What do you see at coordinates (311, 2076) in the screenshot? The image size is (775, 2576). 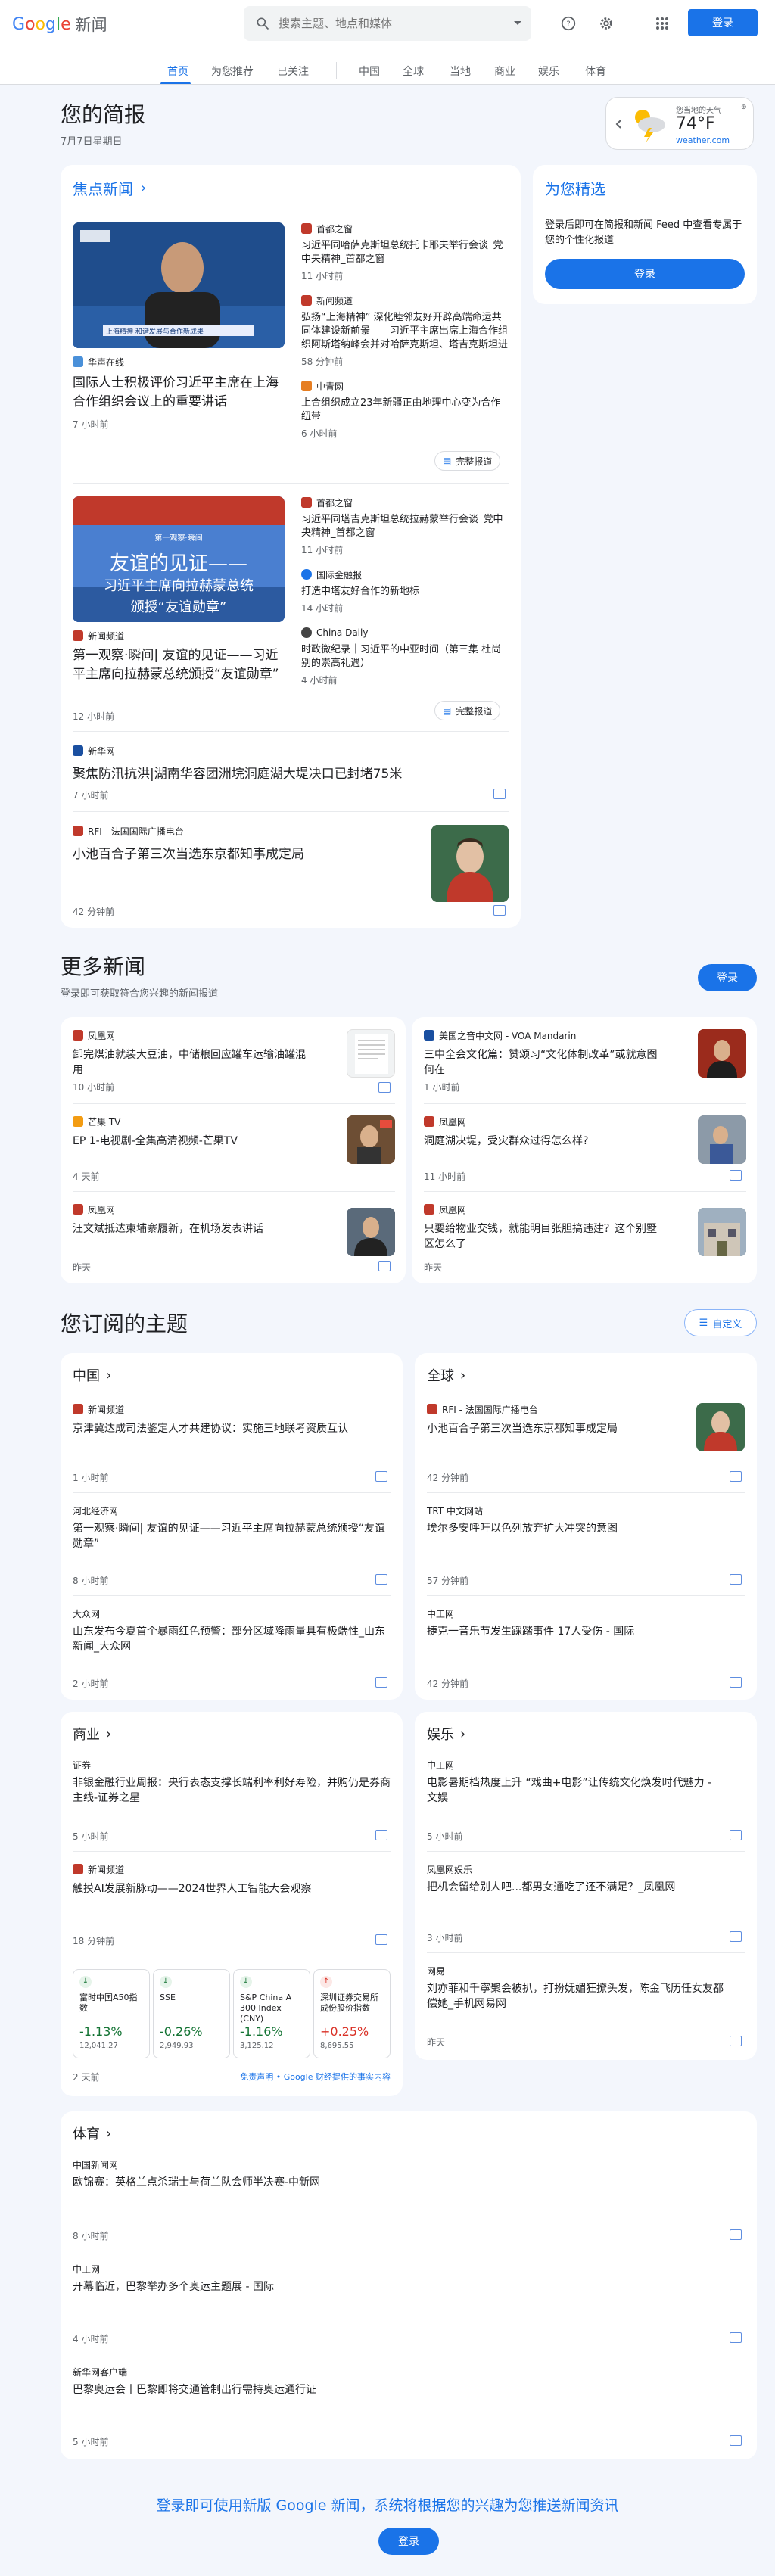 I see `disclaimer-link: 免责声明 • Google 财经提供的事实内容` at bounding box center [311, 2076].